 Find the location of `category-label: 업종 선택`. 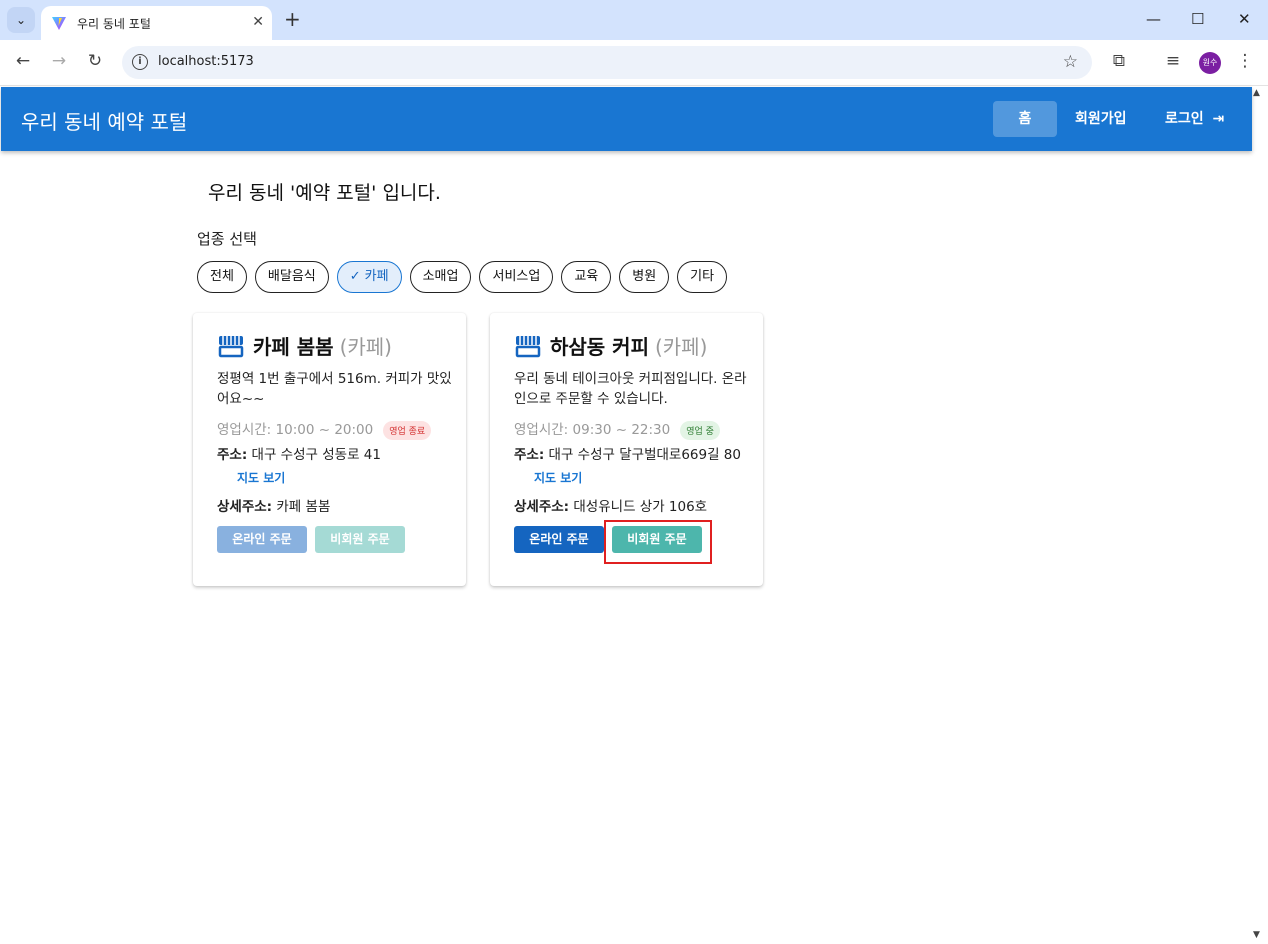

category-label: 업종 선택 is located at coordinates (227, 239).